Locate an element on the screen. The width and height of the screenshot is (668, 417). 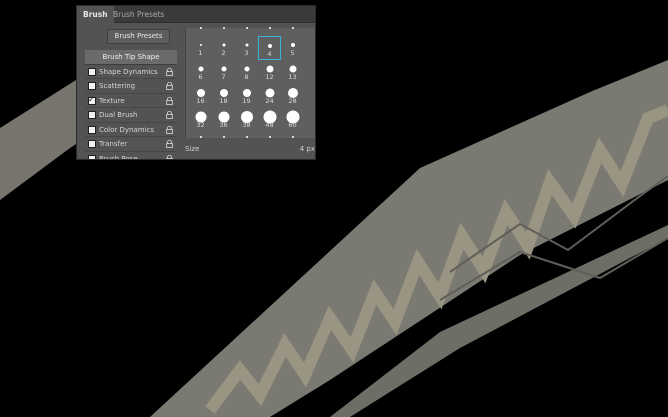
brush-size-label: 12 is located at coordinates (269, 77).